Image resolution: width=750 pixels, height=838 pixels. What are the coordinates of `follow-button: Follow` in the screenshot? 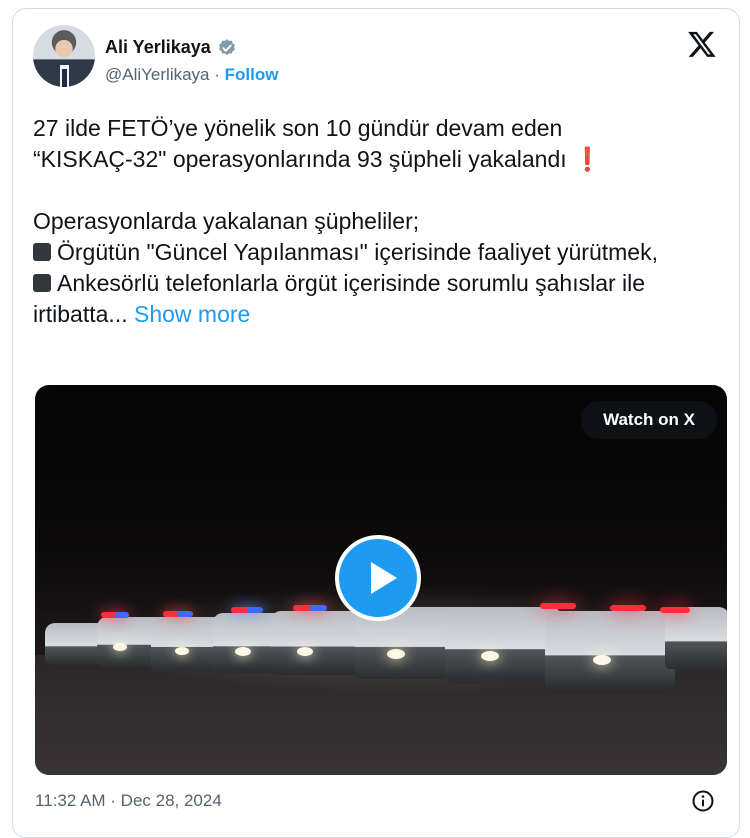 It's located at (252, 74).